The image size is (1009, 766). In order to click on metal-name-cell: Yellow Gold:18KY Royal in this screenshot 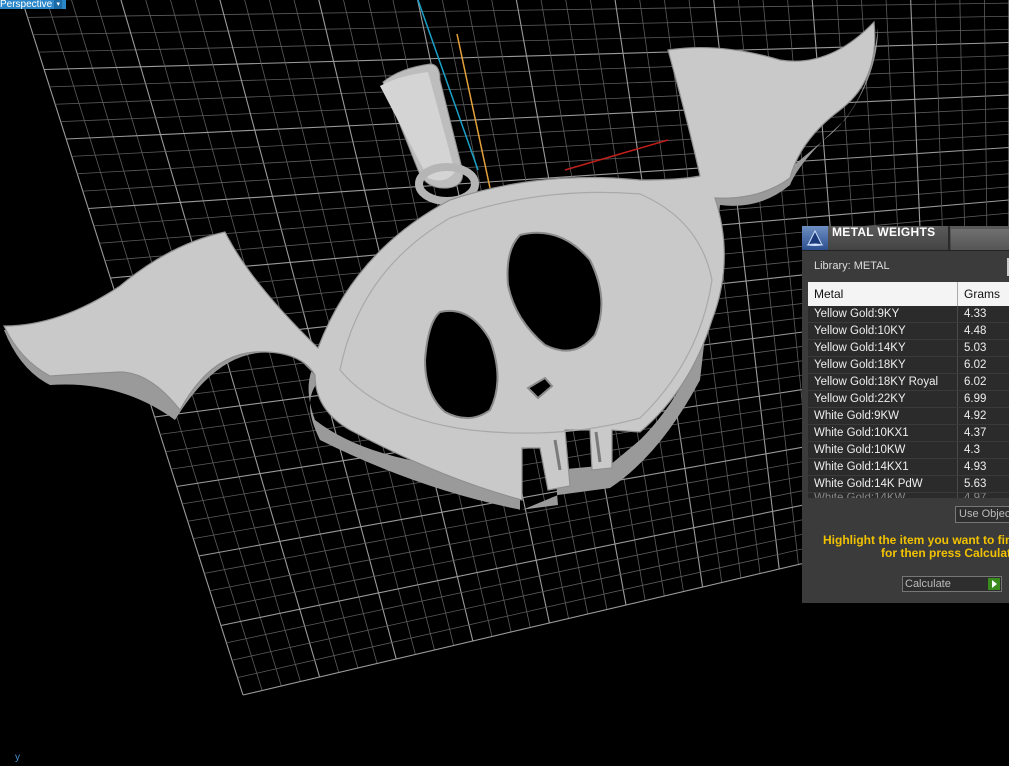, I will do `click(883, 382)`.